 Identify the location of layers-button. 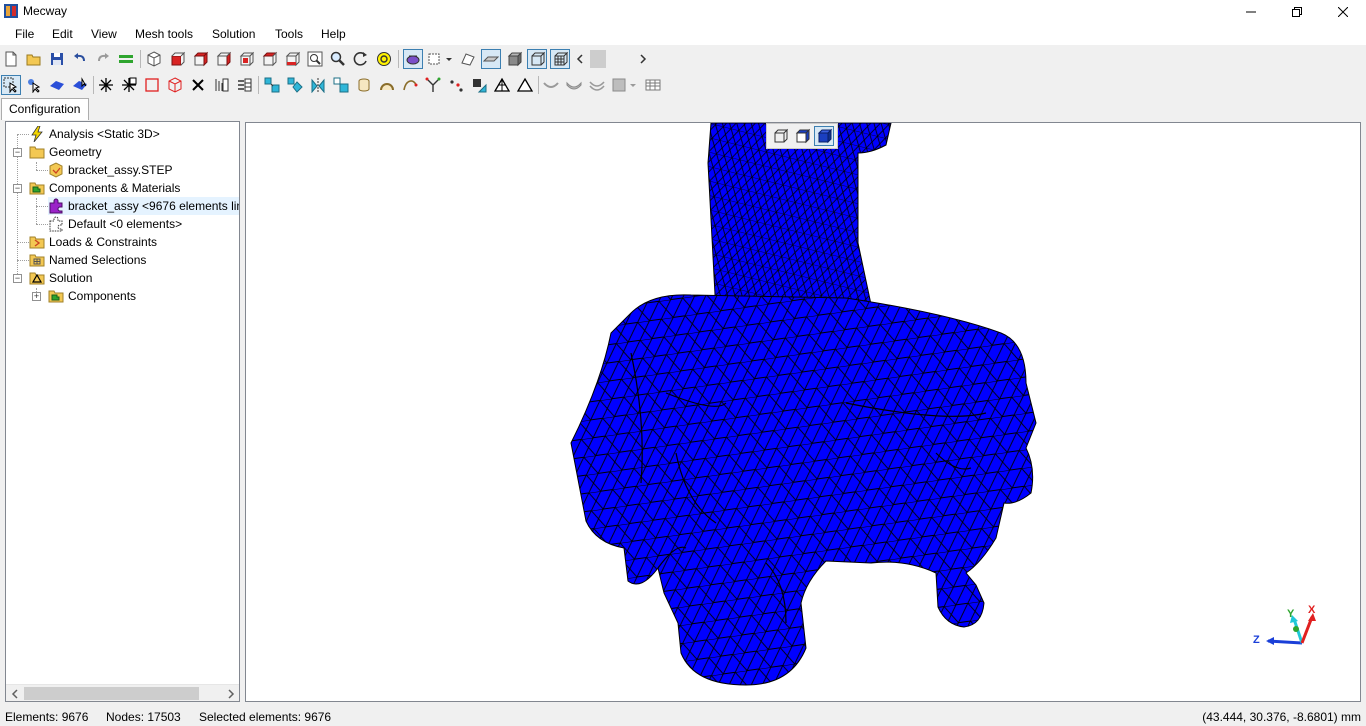
(126, 59).